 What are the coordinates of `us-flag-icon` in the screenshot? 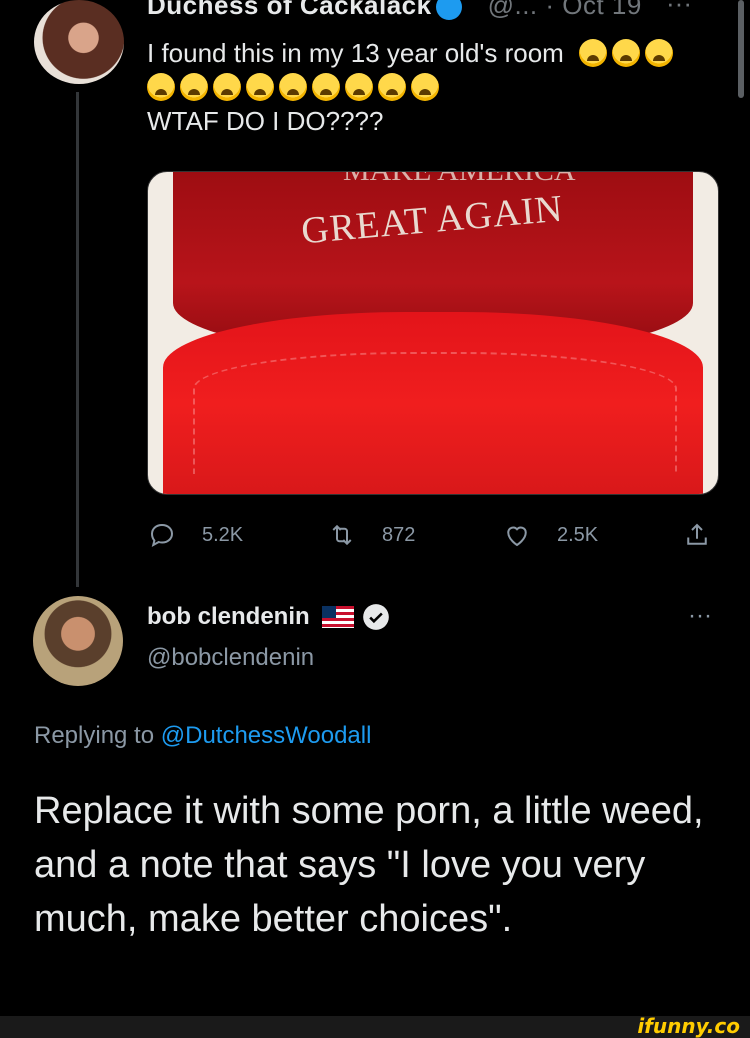 It's located at (337, 617).